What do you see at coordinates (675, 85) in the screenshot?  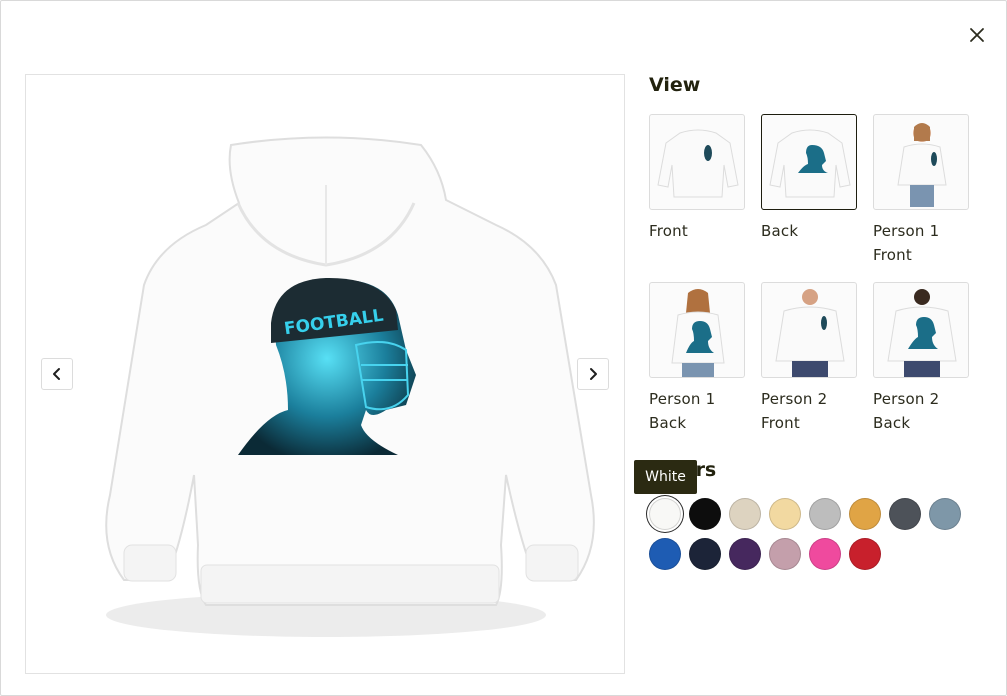 I see `view-heading: View` at bounding box center [675, 85].